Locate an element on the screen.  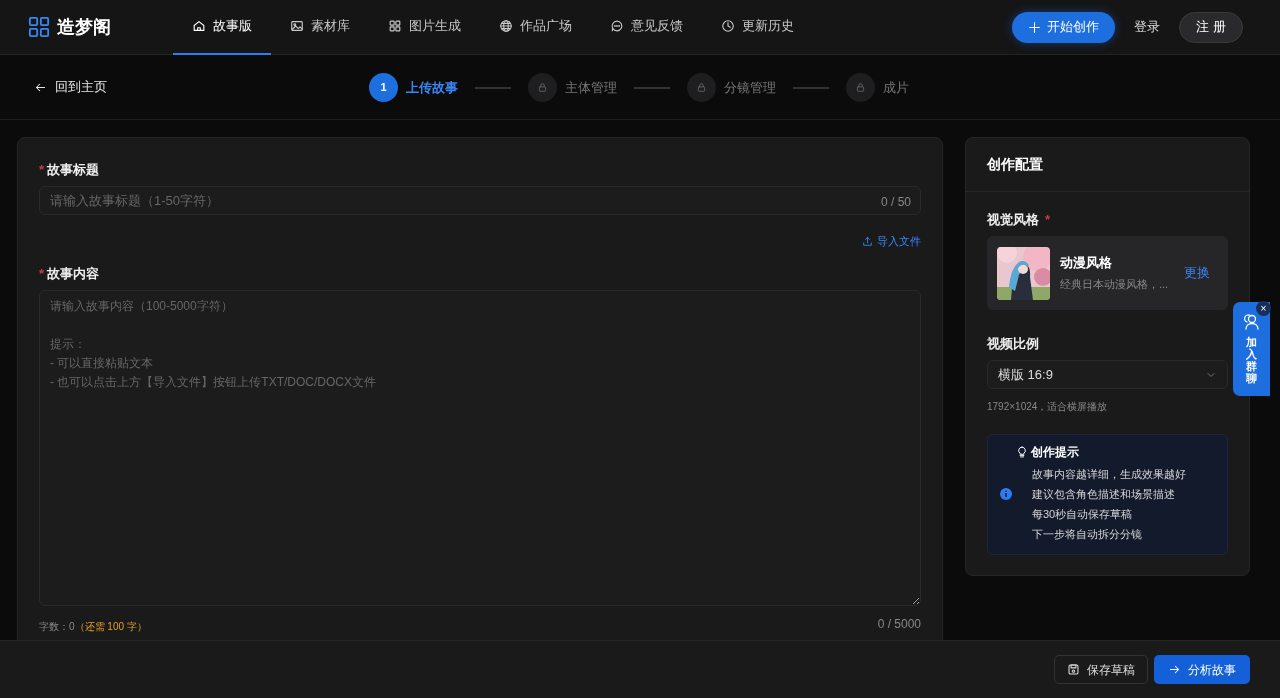
field-label: 视频比例 is located at coordinates (1013, 343).